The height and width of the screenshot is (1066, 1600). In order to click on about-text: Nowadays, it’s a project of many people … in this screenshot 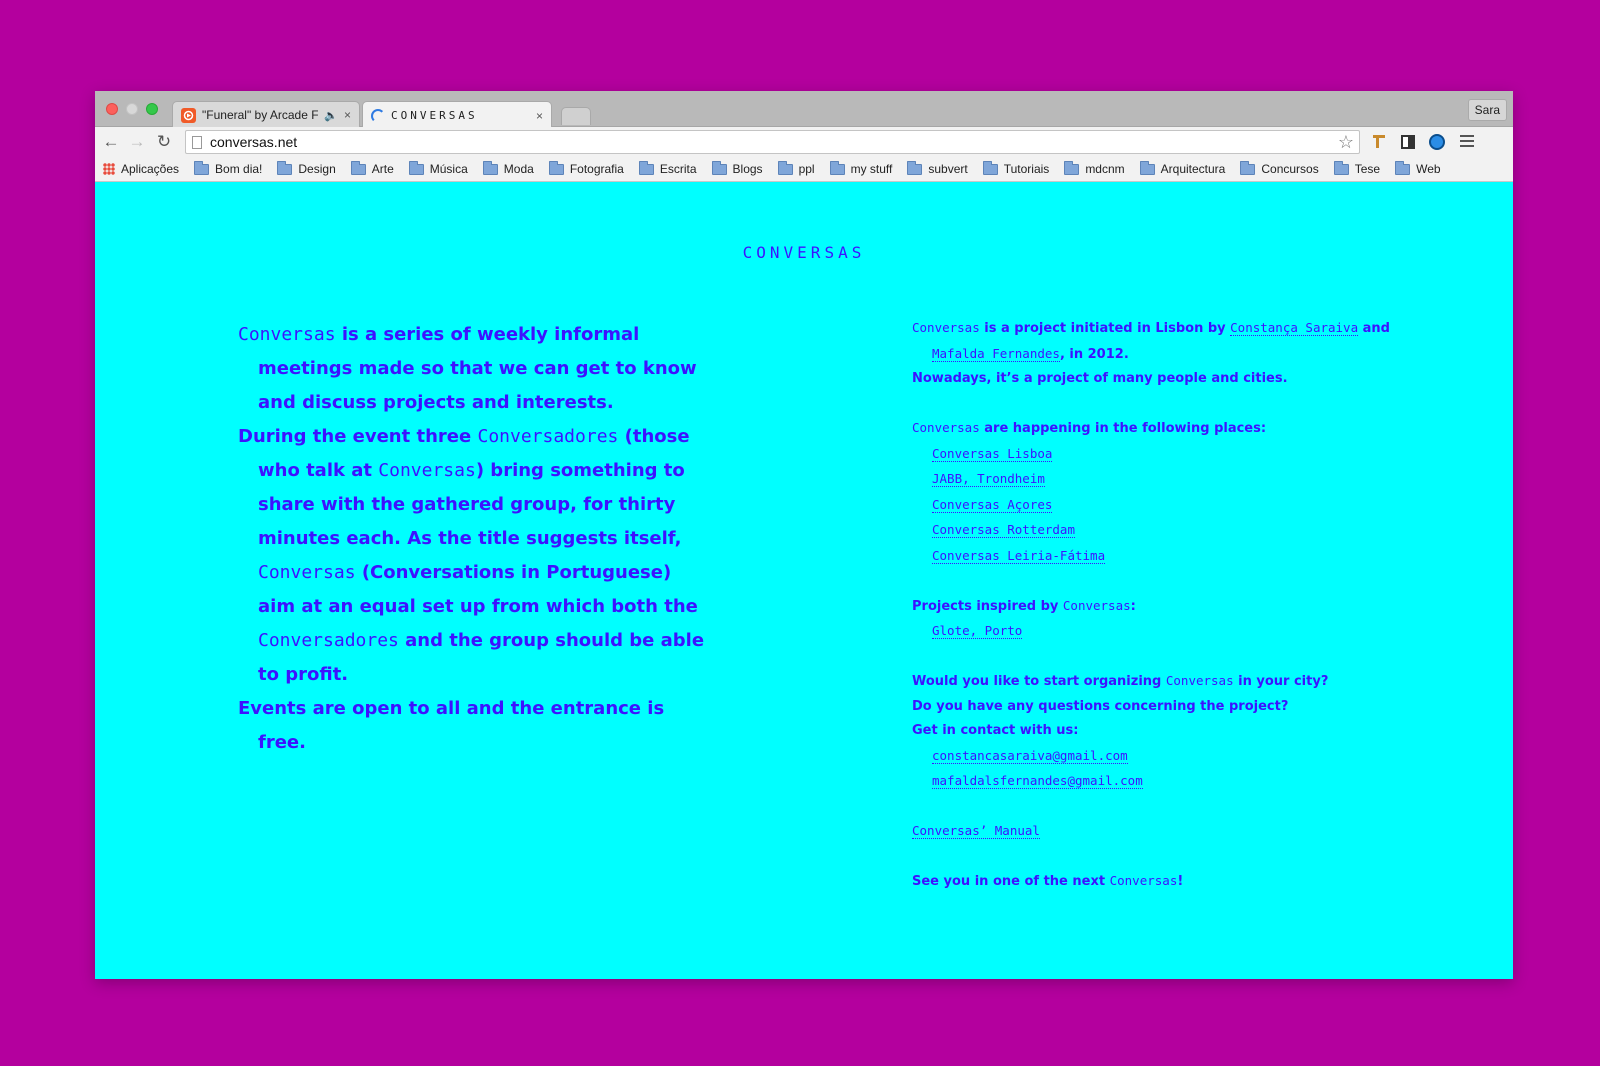, I will do `click(1100, 378)`.